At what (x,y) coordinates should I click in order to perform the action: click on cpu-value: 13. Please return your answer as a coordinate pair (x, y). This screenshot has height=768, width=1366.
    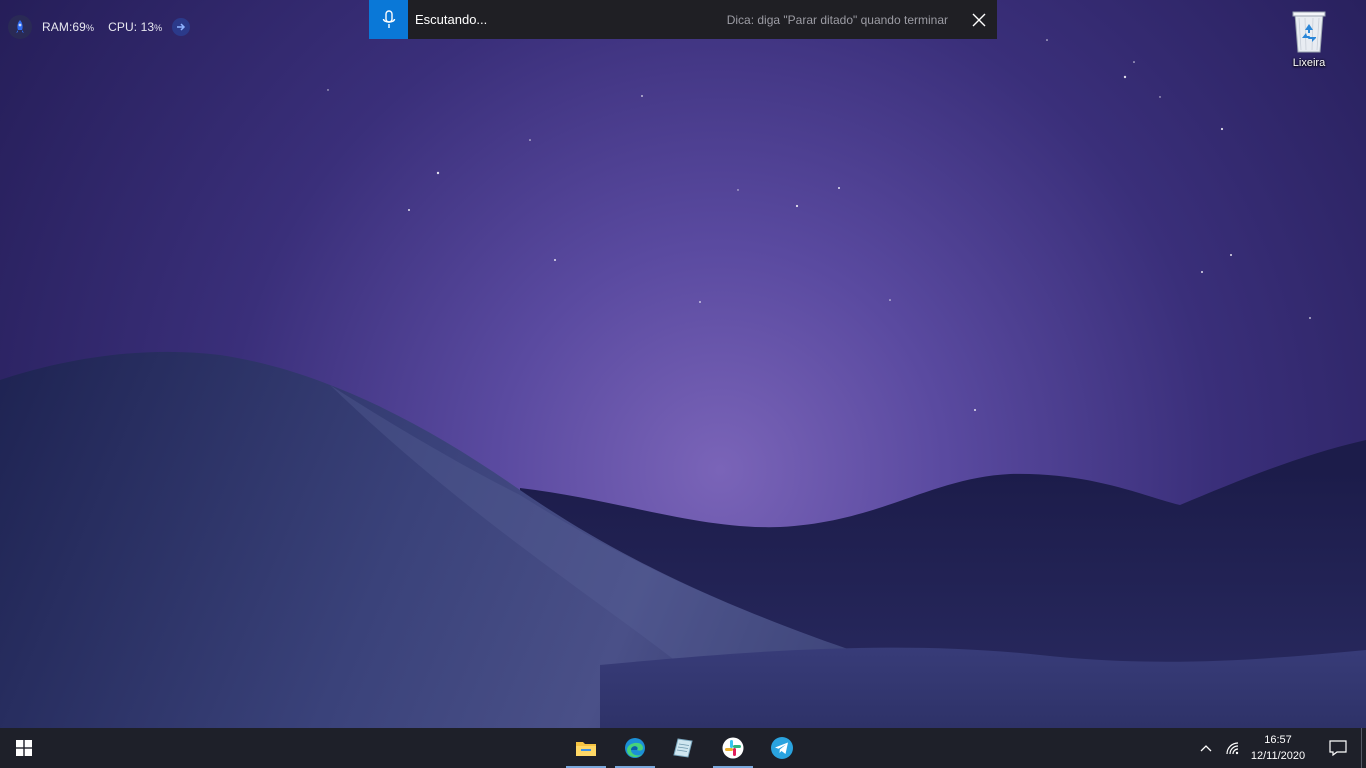
    Looking at the image, I should click on (147, 27).